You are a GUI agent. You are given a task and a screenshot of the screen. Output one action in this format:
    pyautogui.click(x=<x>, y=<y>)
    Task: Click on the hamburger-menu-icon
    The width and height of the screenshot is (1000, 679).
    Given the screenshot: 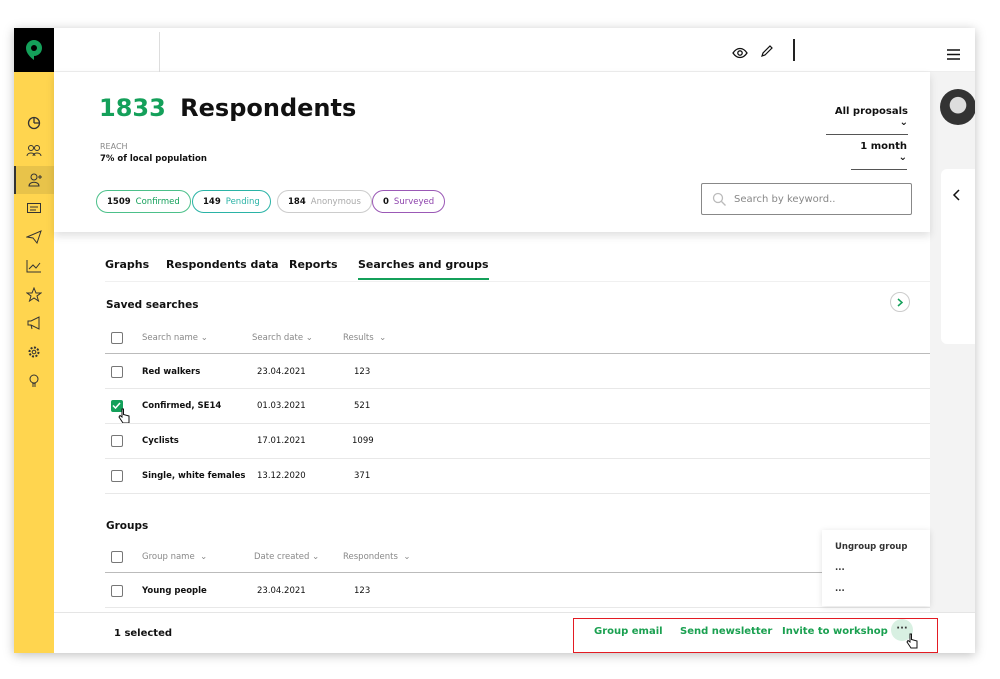 What is the action you would take?
    pyautogui.click(x=953, y=54)
    